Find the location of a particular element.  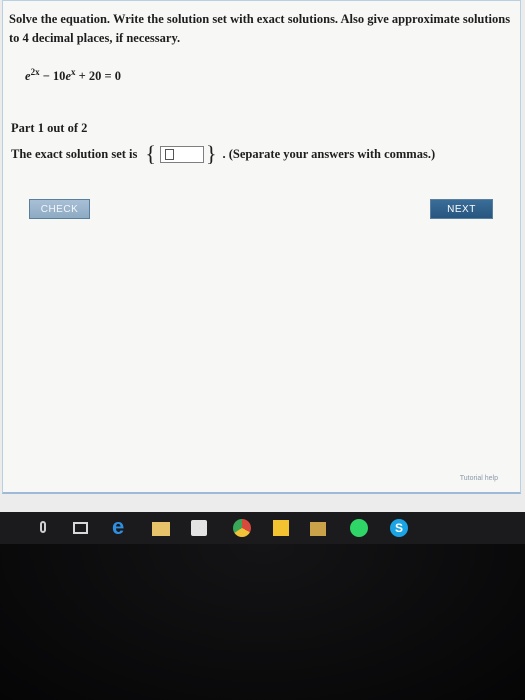

tutorial-help-link: Tutorial help is located at coordinates (479, 478).